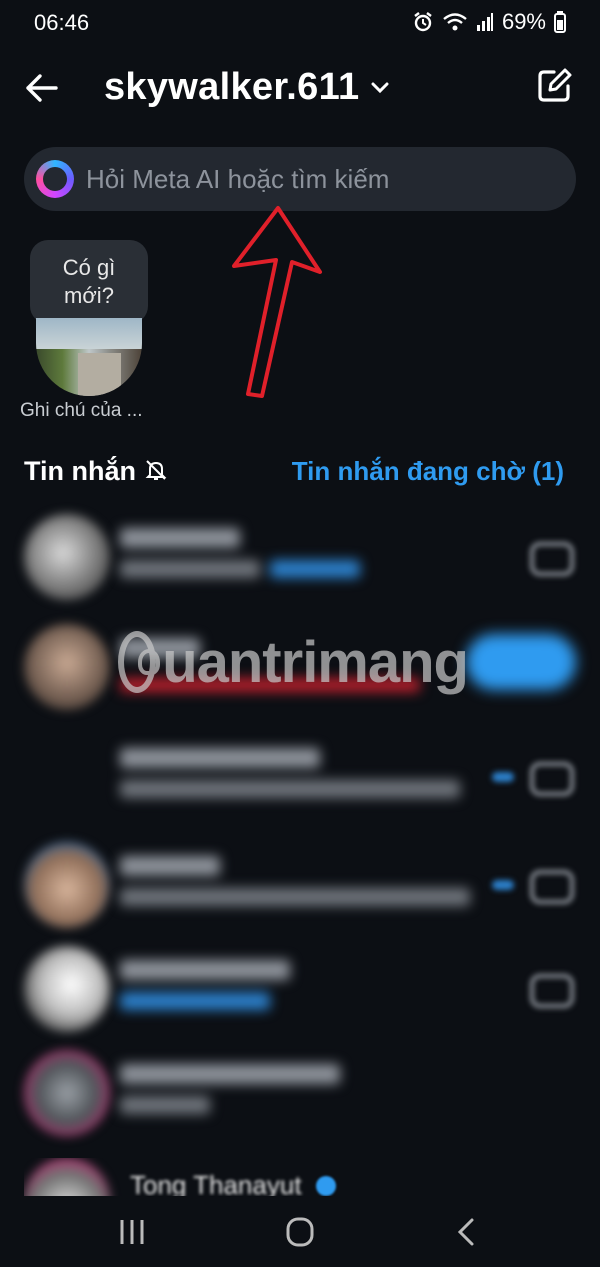 This screenshot has height=1267, width=600. What do you see at coordinates (277, 302) in the screenshot?
I see `annotation-arrow-icon` at bounding box center [277, 302].